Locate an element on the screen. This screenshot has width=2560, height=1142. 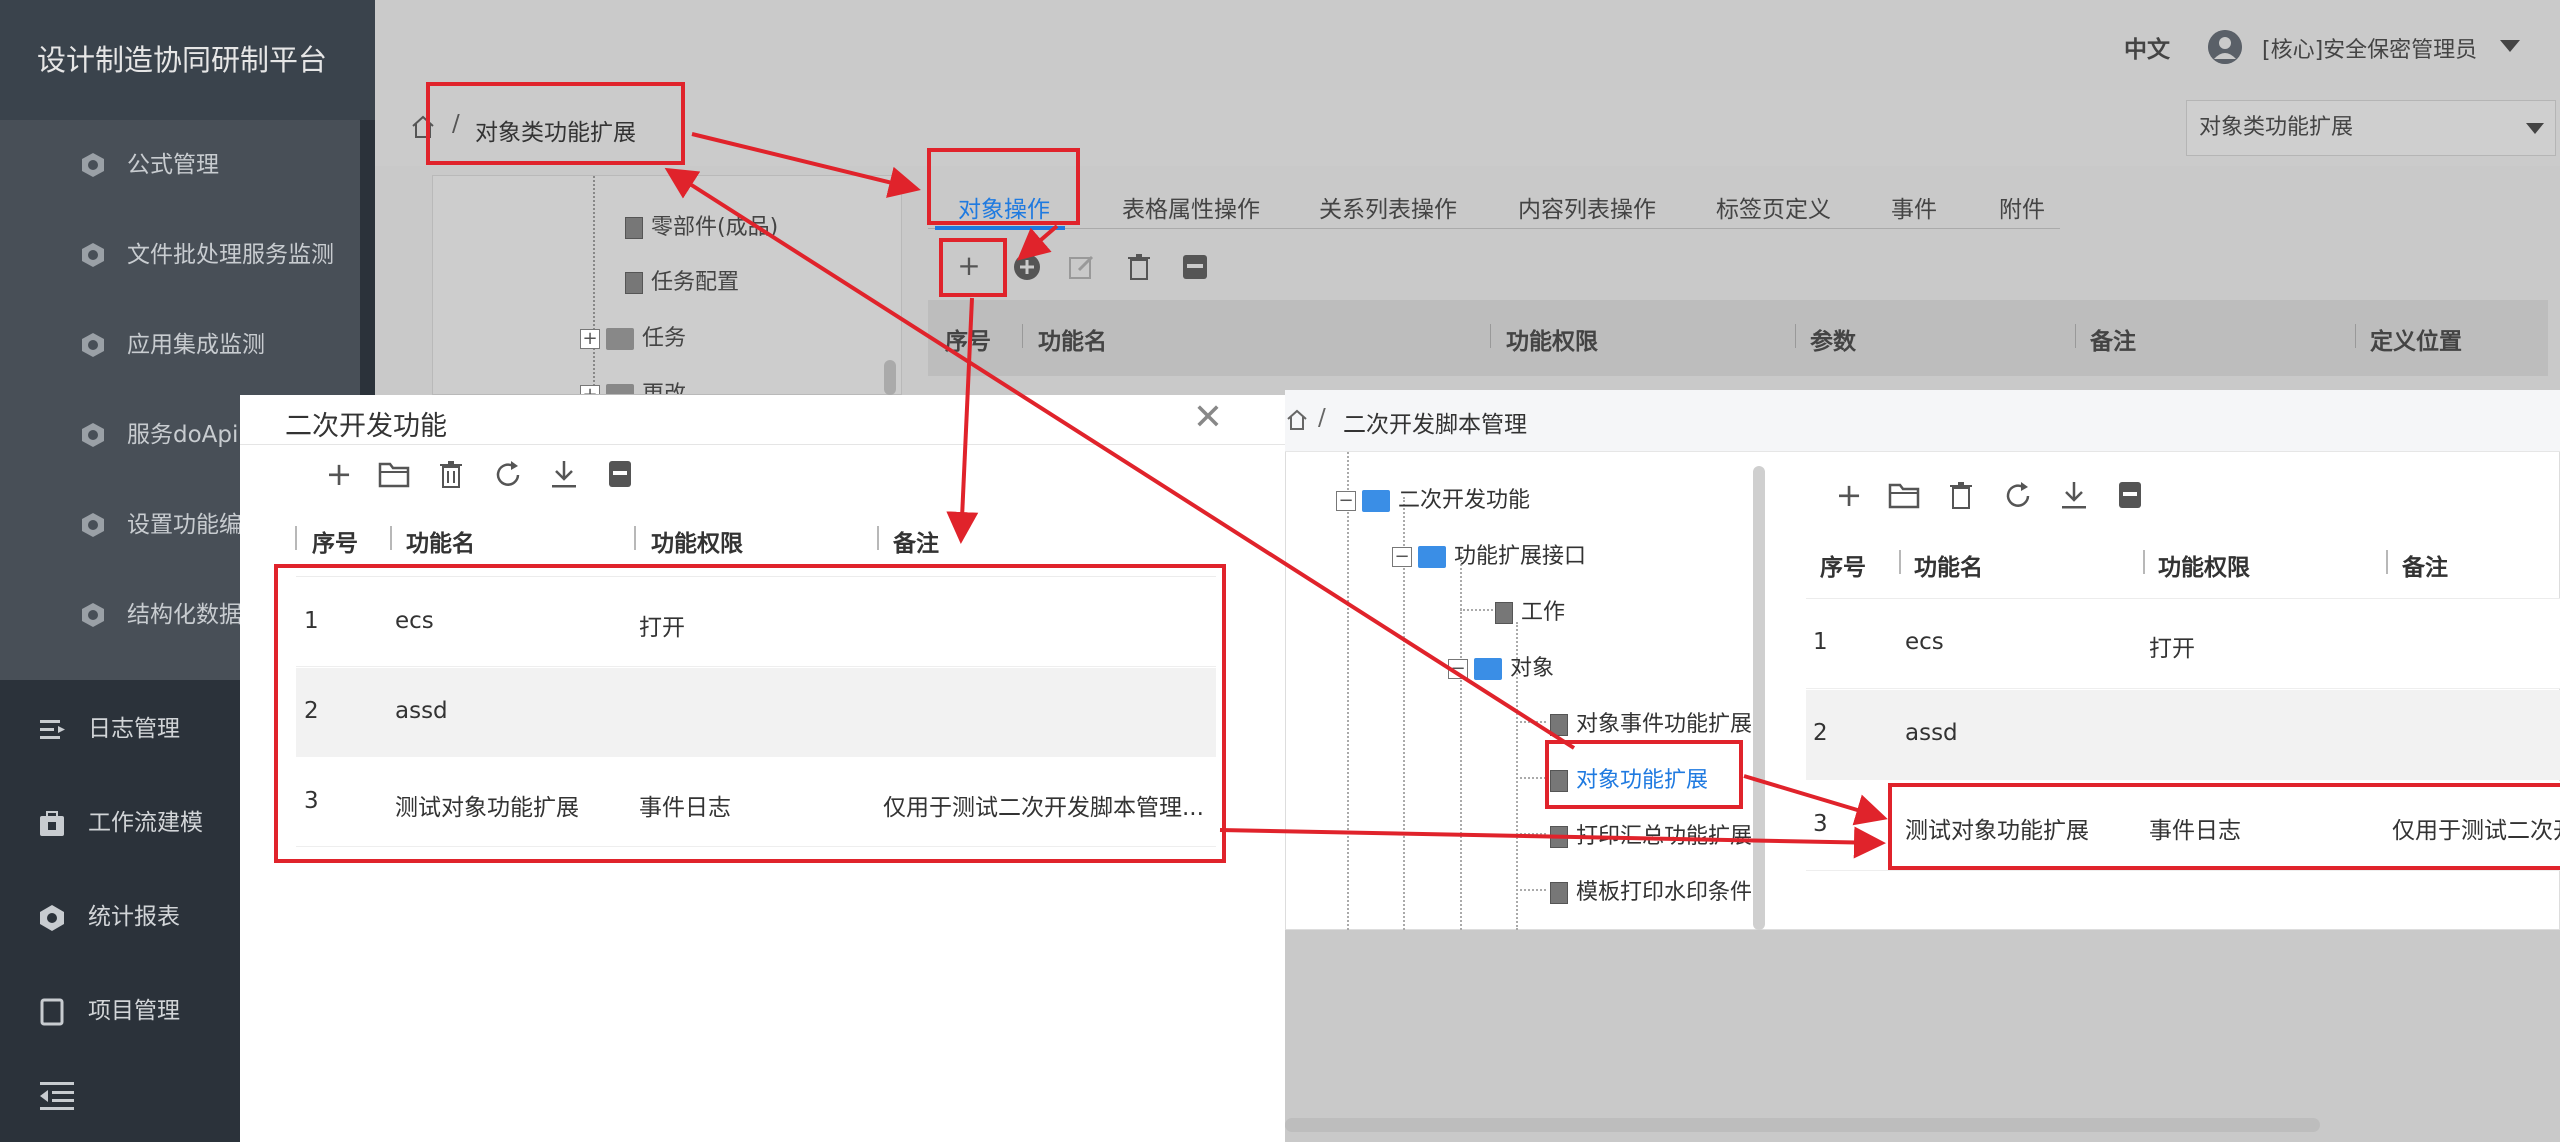
sidebar-item-label: 项目管理 is located at coordinates (134, 1011).